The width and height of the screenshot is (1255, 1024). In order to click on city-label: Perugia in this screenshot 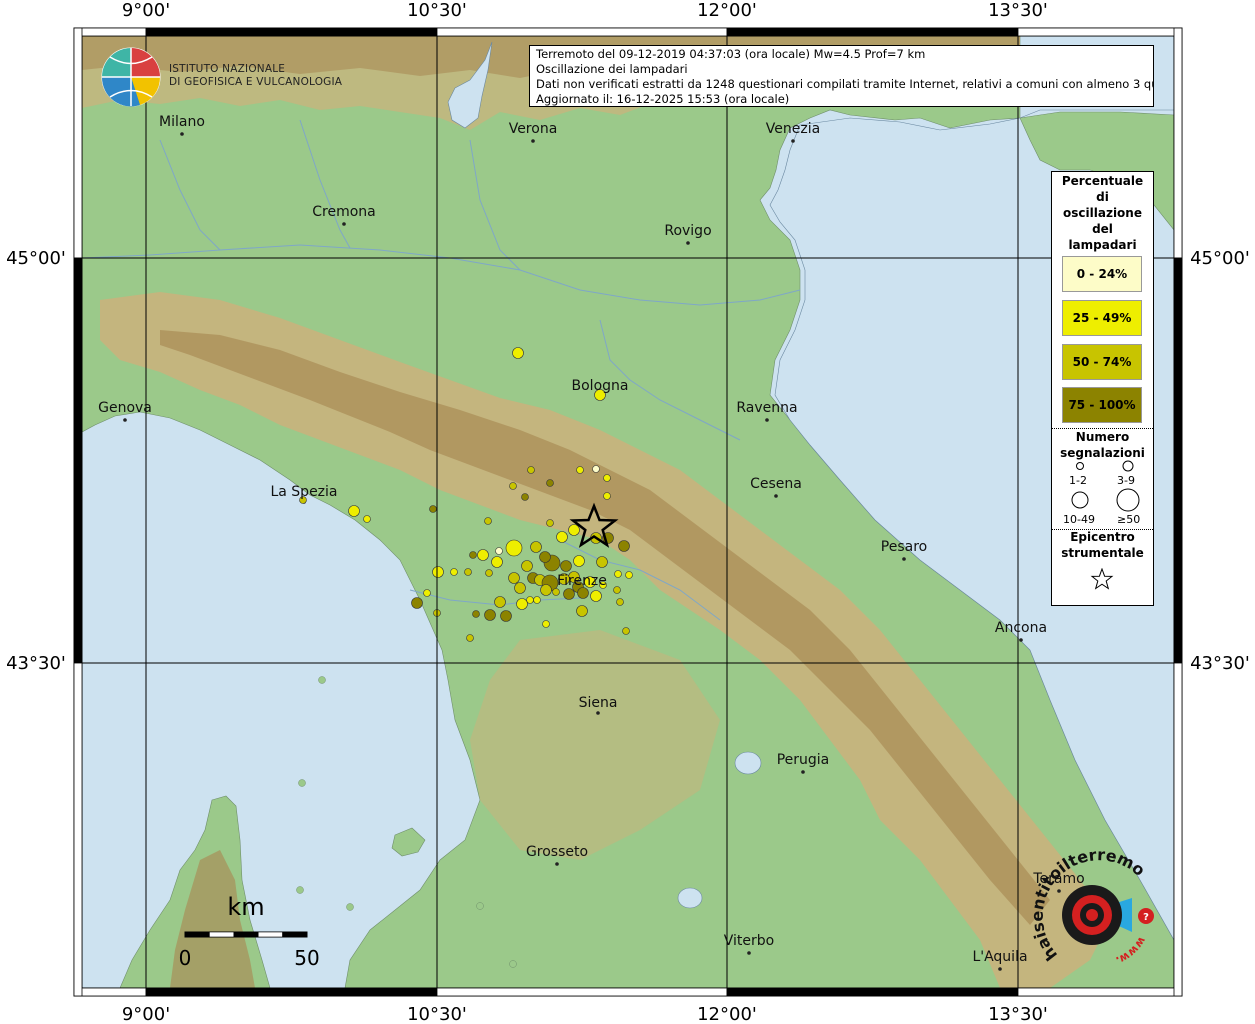, I will do `click(803, 760)`.